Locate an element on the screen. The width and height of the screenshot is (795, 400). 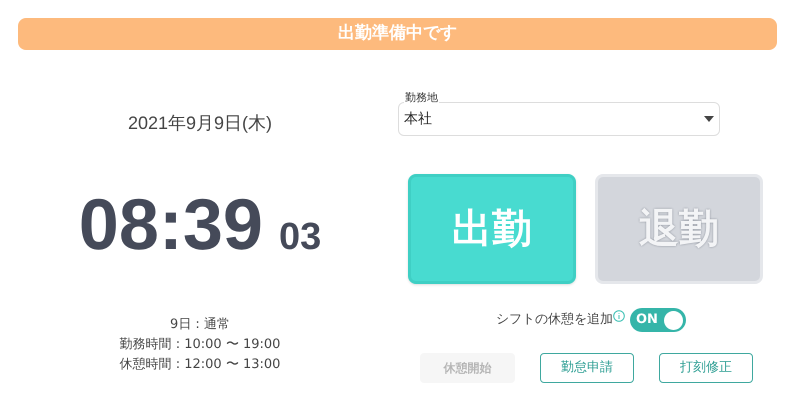
workplace-value: 本社 is located at coordinates (418, 119).